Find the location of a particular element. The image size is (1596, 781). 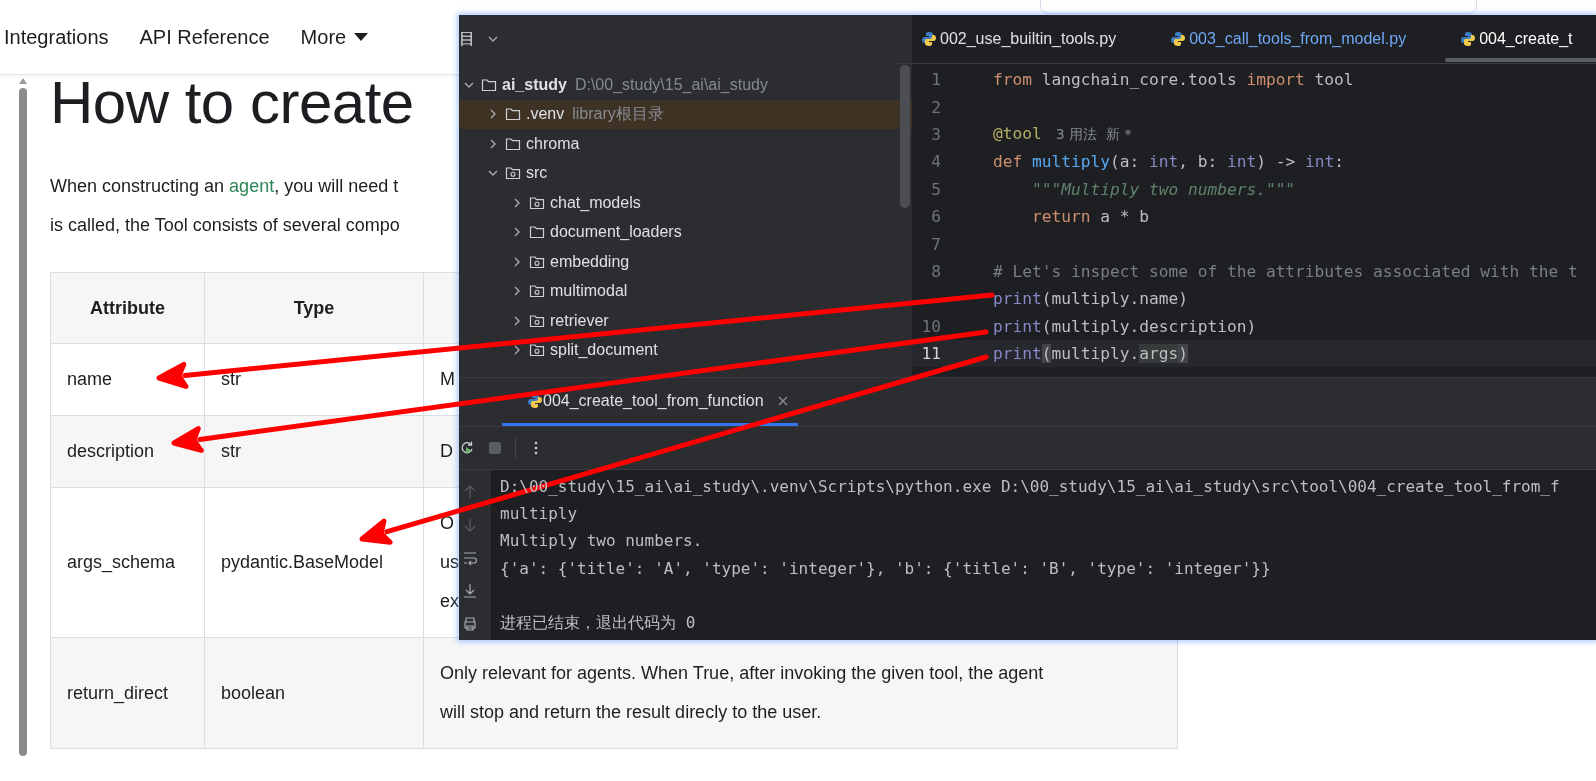

nav-link: Integrations is located at coordinates (56, 37).